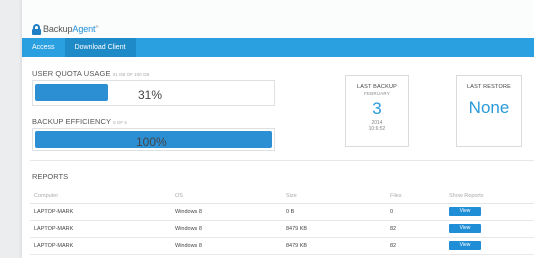  I want to click on column-header-show-reports: Show Reports, so click(489, 196).